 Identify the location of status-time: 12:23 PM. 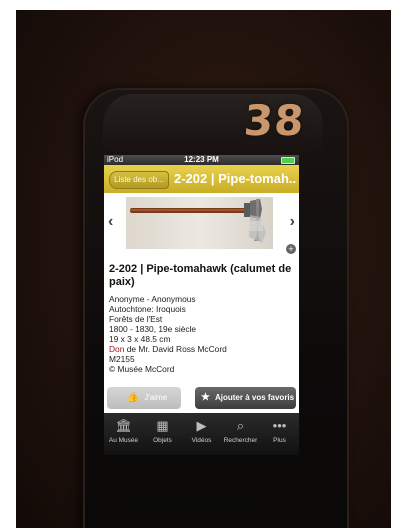
(201, 159).